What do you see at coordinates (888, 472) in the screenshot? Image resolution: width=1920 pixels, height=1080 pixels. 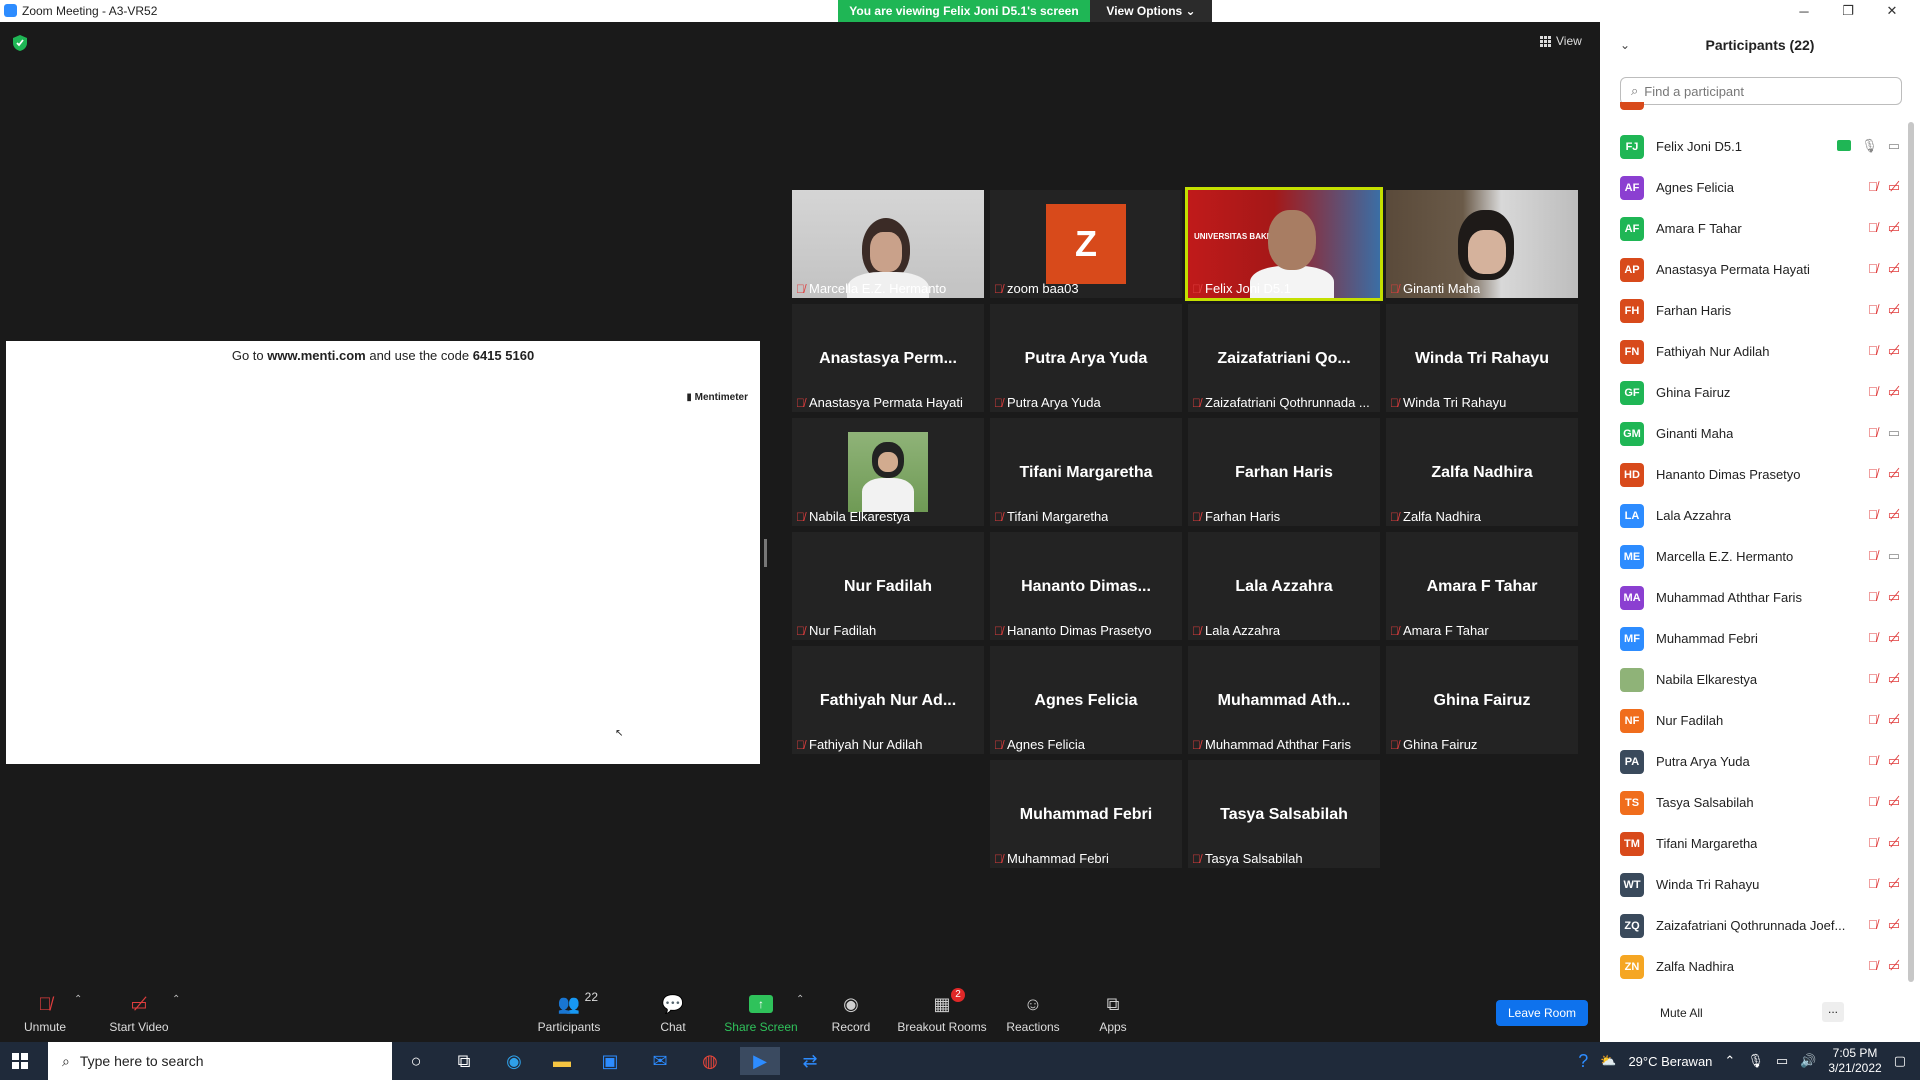 I see `video-tile: 🎙̸ Nabila Elkarestya` at bounding box center [888, 472].